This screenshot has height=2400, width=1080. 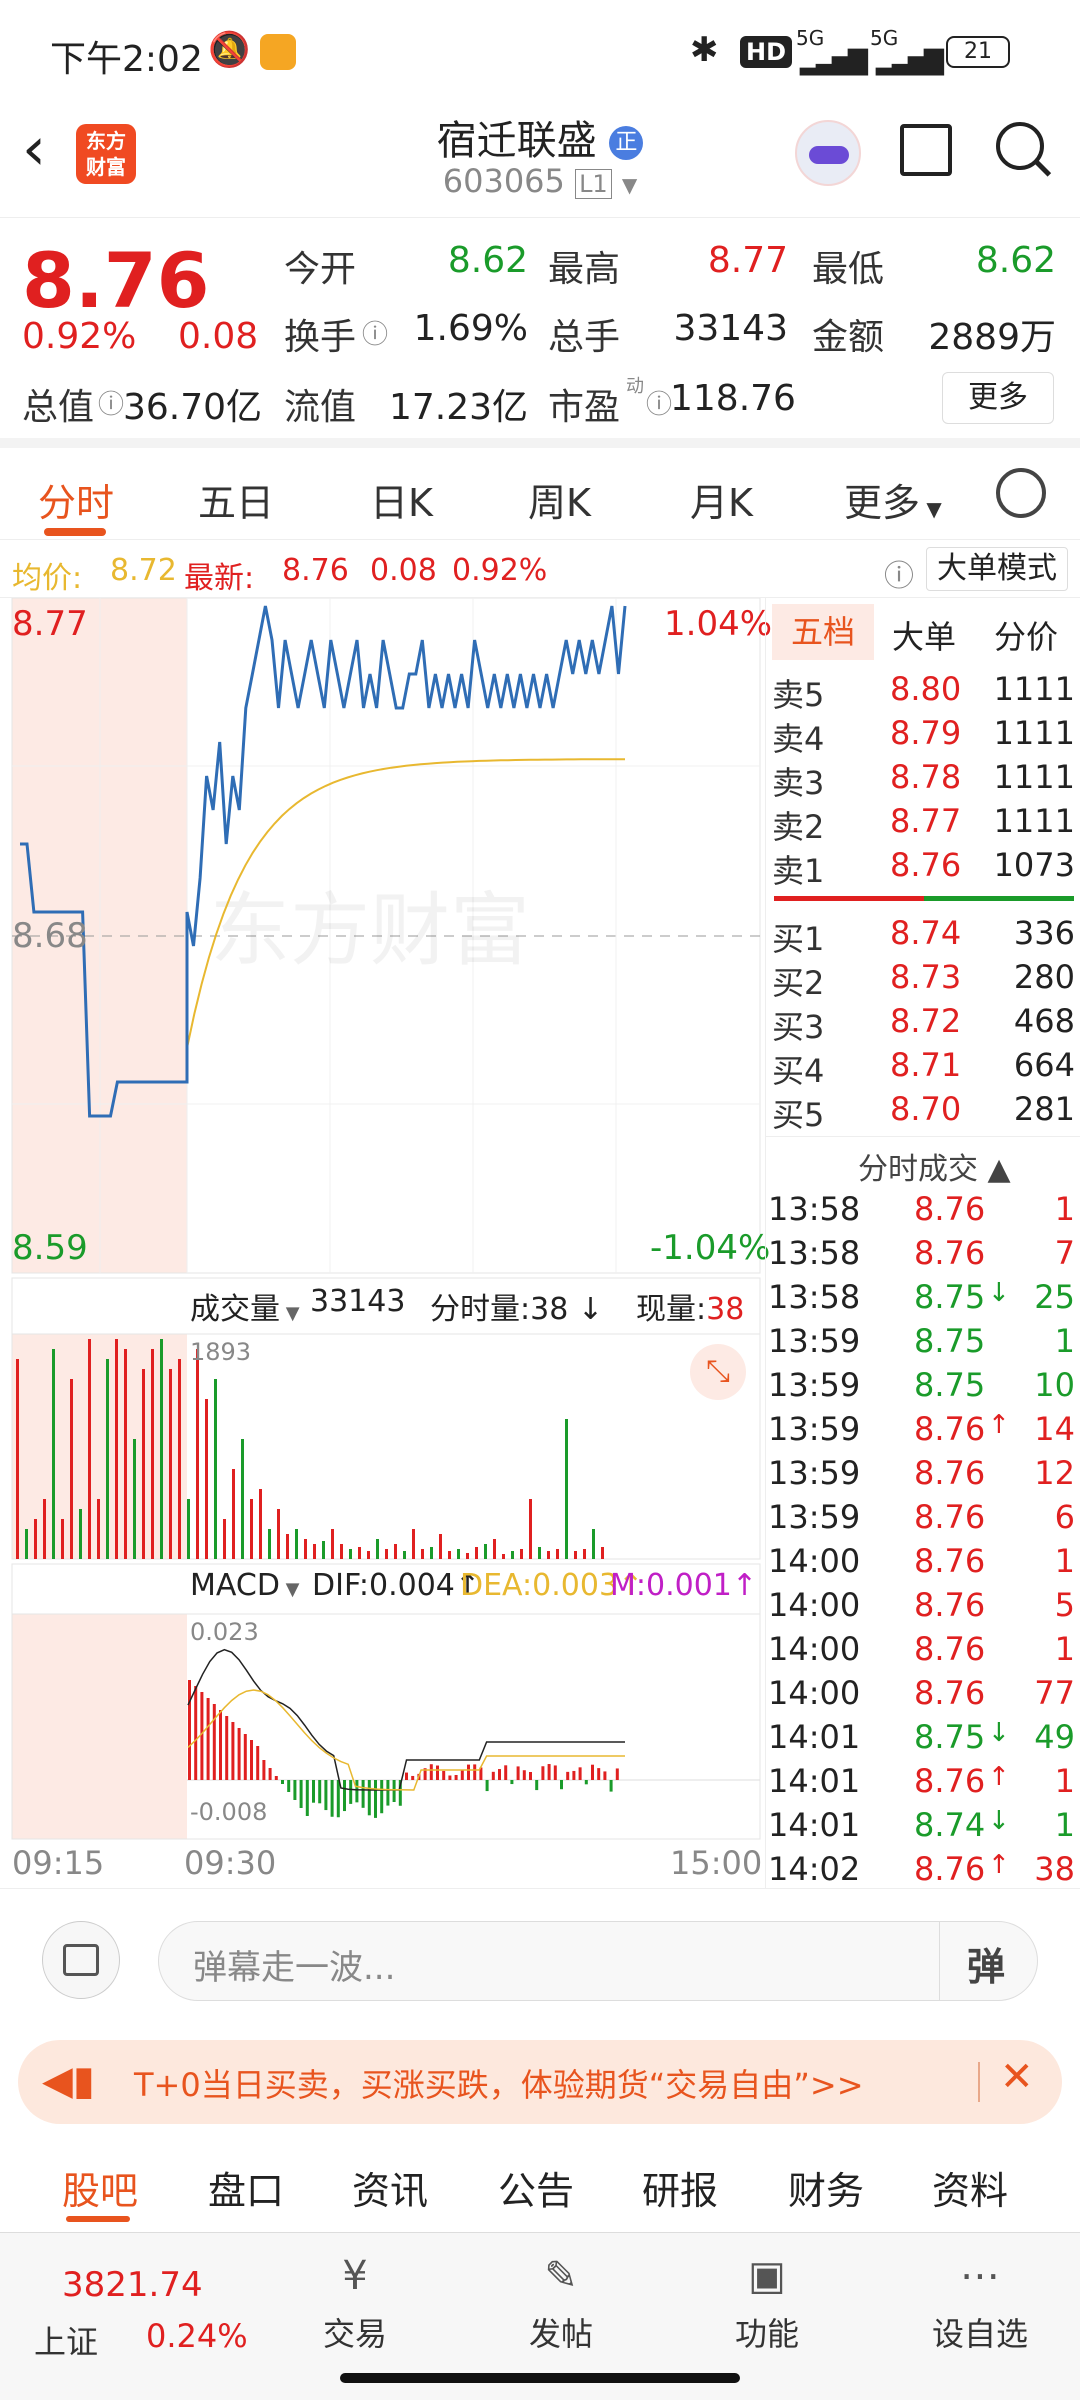 What do you see at coordinates (1044, 1021) in the screenshot?
I see `level-volume: 468` at bounding box center [1044, 1021].